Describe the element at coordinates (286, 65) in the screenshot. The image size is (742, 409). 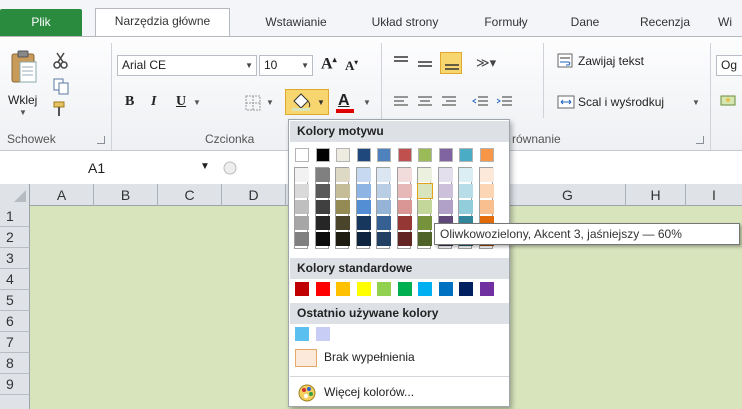
I see `font-size-combo: 10 ▼` at that location.